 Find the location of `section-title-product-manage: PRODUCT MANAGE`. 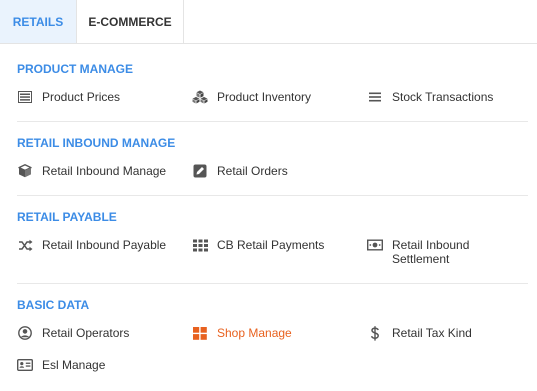

section-title-product-manage: PRODUCT MANAGE is located at coordinates (75, 69).